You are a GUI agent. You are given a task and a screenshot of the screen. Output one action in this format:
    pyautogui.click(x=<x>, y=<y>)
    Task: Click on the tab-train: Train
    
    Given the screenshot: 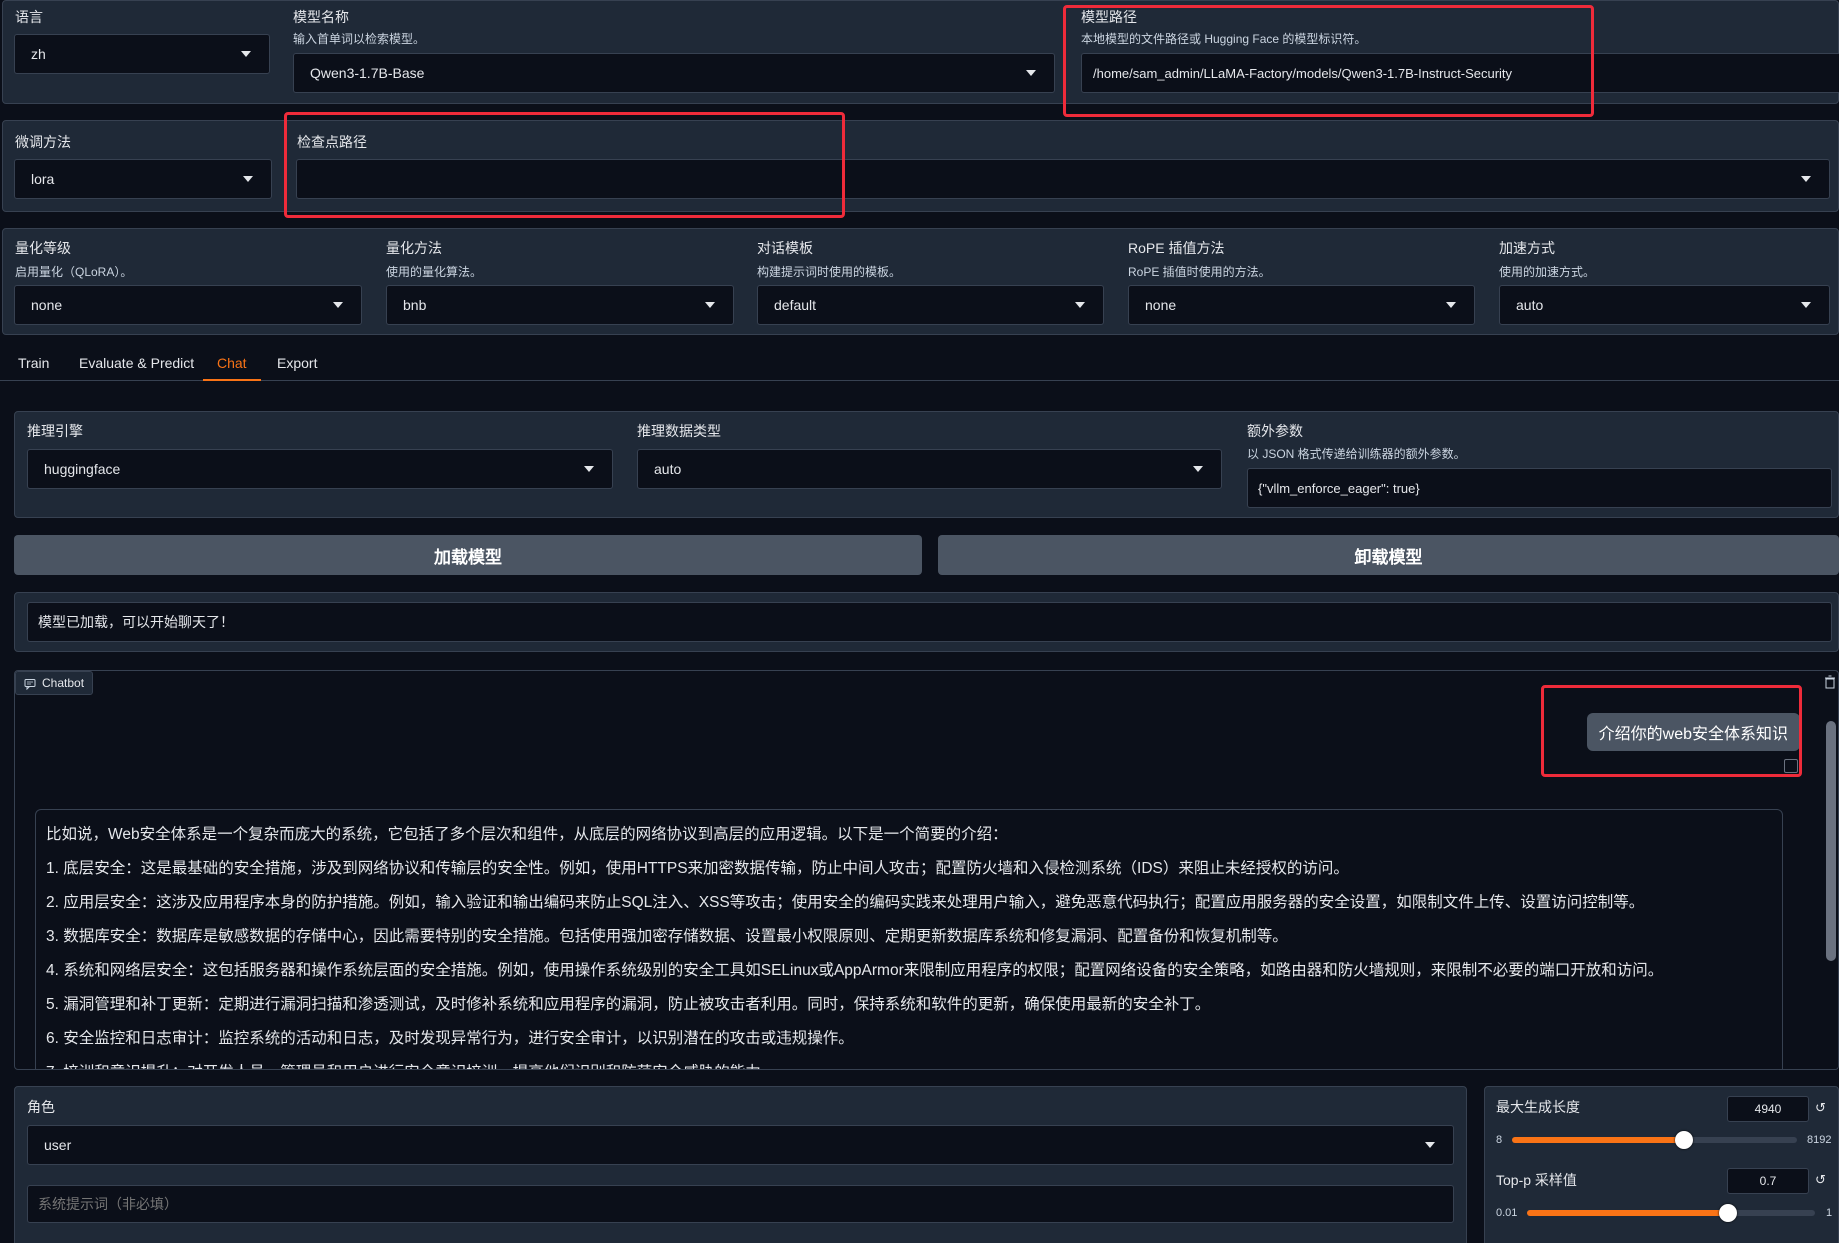 What is the action you would take?
    pyautogui.click(x=33, y=363)
    